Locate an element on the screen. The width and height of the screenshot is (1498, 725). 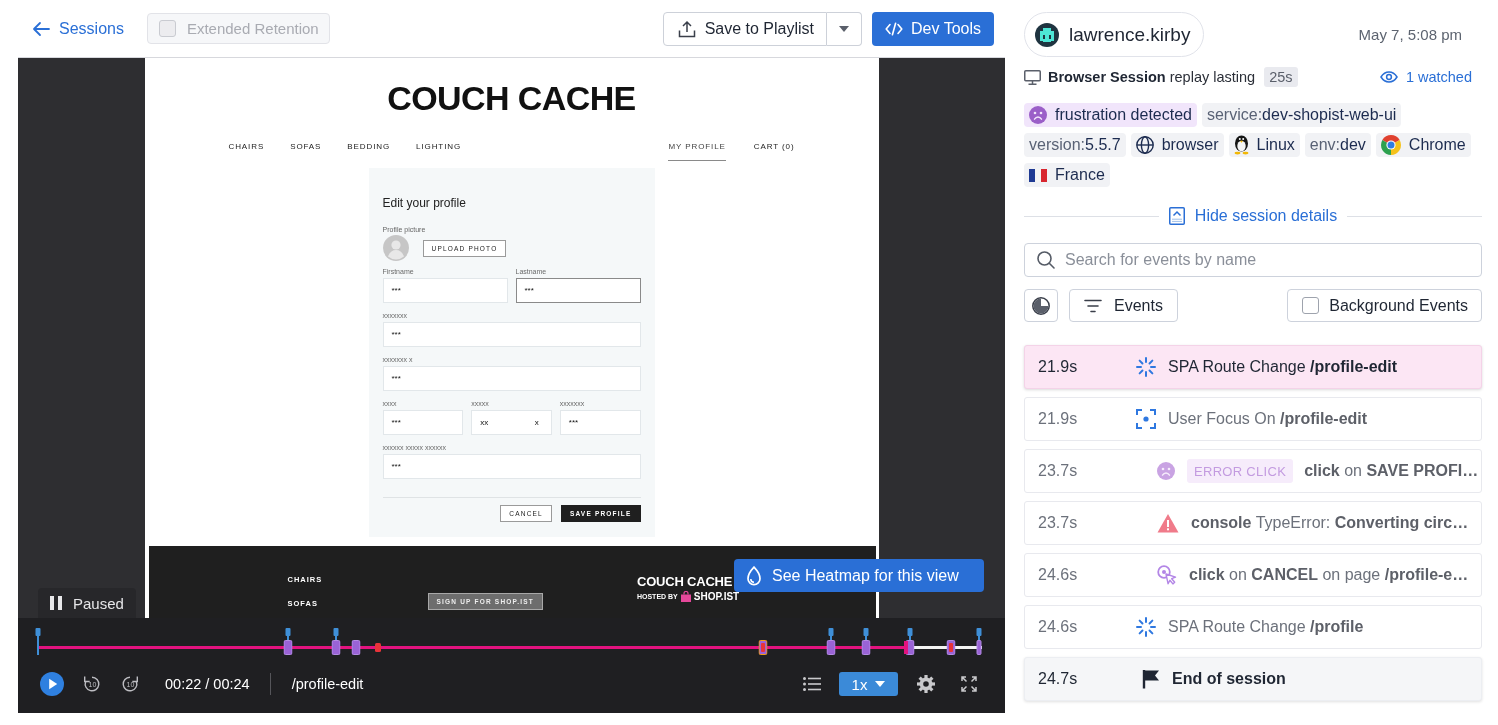
session-tag: env:dev is located at coordinates (1337, 145).